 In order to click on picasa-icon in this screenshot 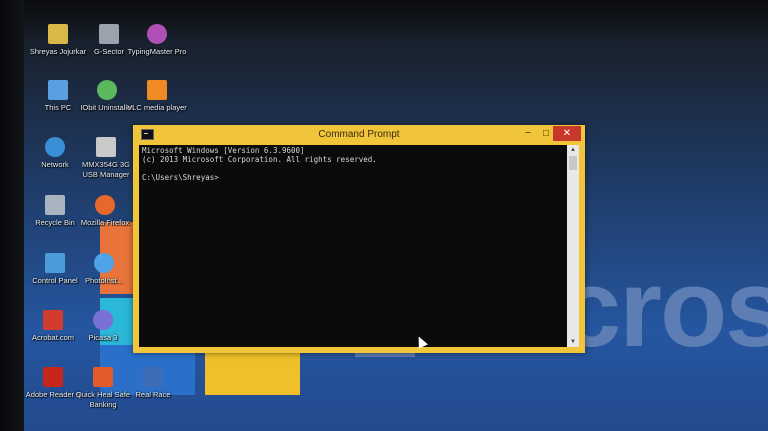, I will do `click(103, 320)`.